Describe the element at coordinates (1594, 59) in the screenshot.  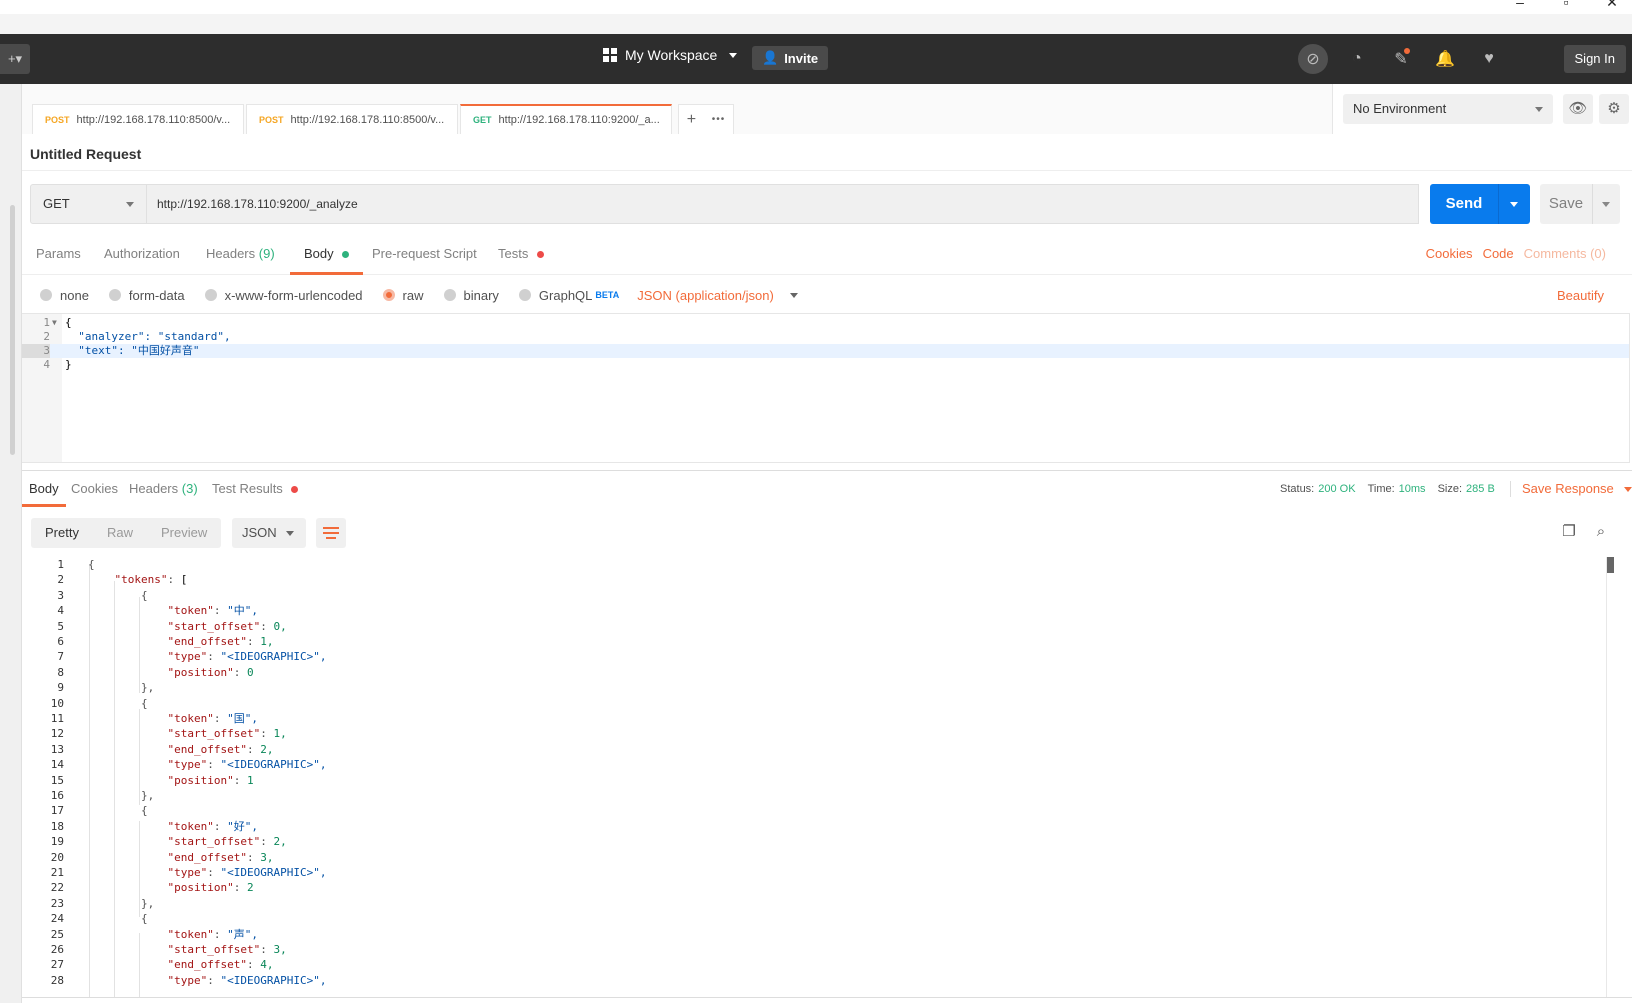
I see `sign-in-button: Sign In` at that location.